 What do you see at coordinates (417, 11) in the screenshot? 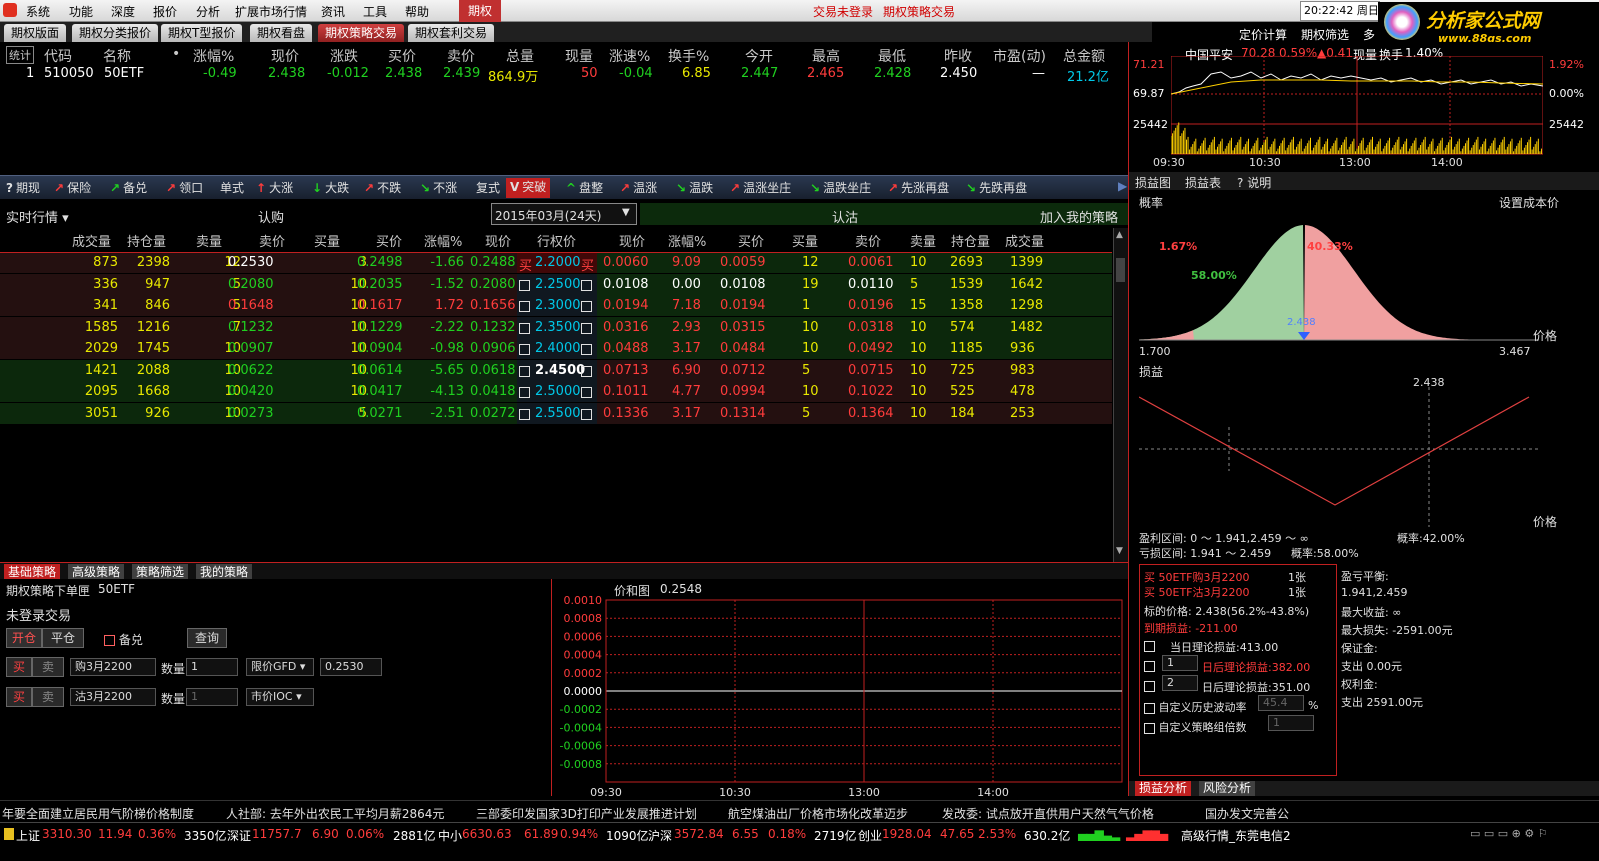
I see `menu-help: 帮助` at bounding box center [417, 11].